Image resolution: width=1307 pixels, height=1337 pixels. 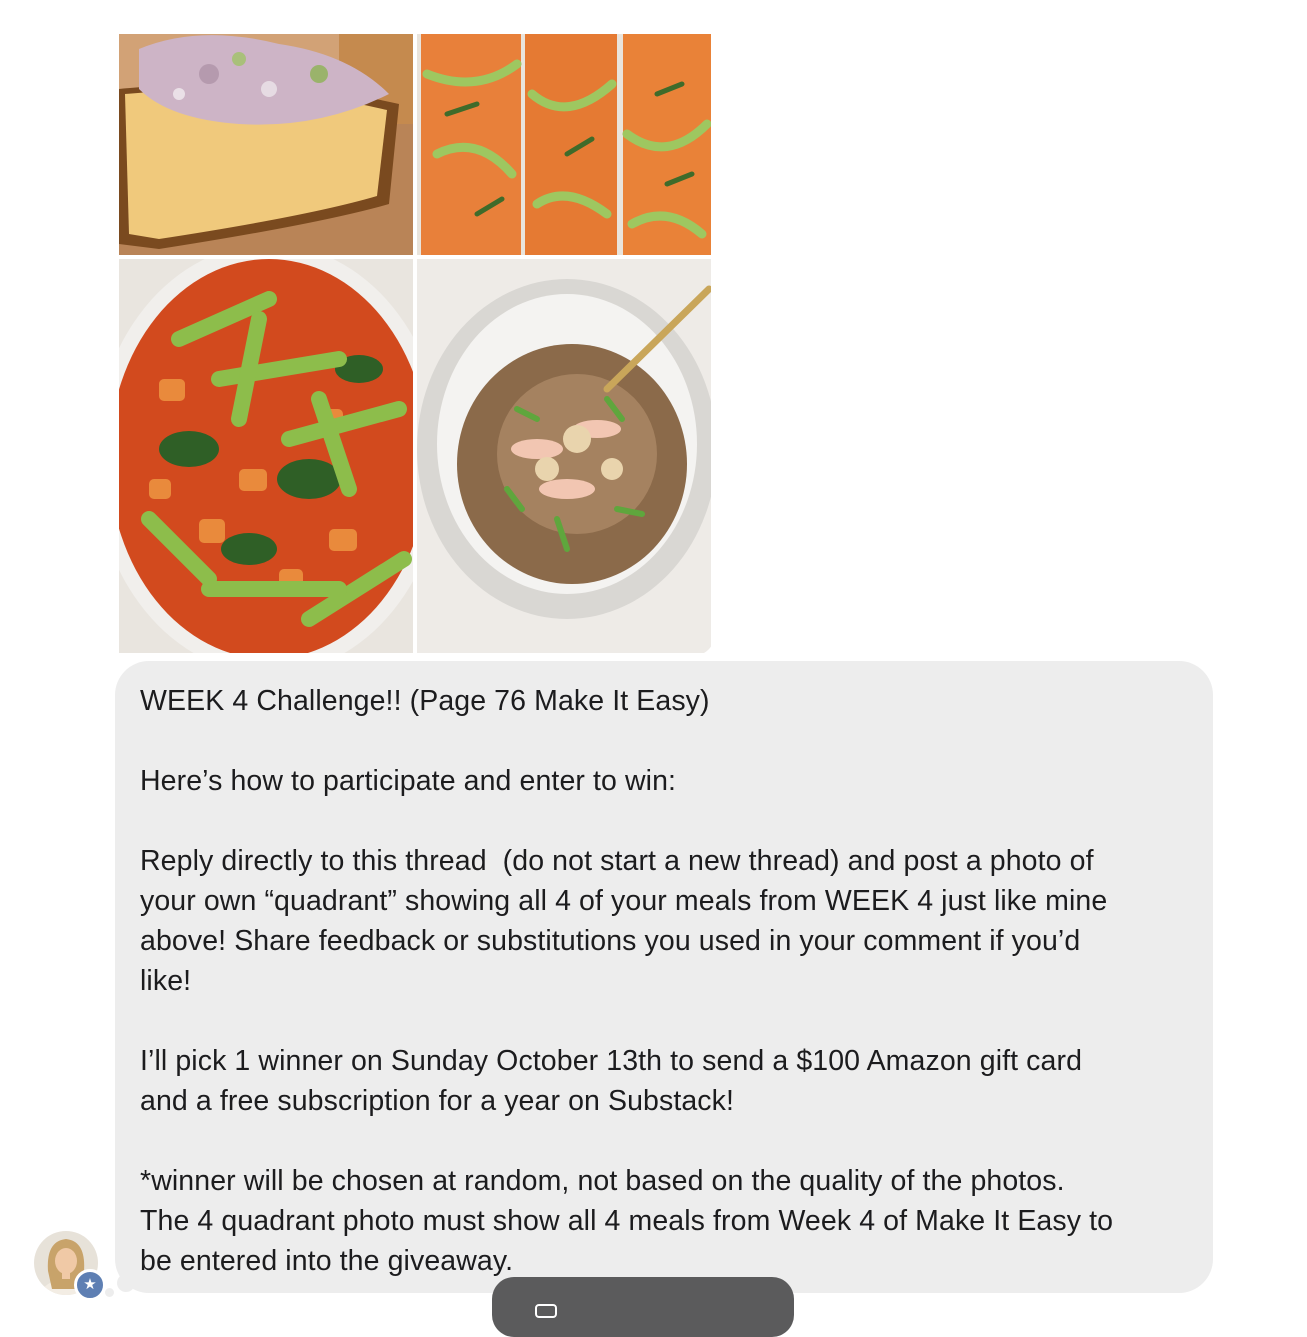 I want to click on egg-roll-bowl-photo, so click(x=564, y=456).